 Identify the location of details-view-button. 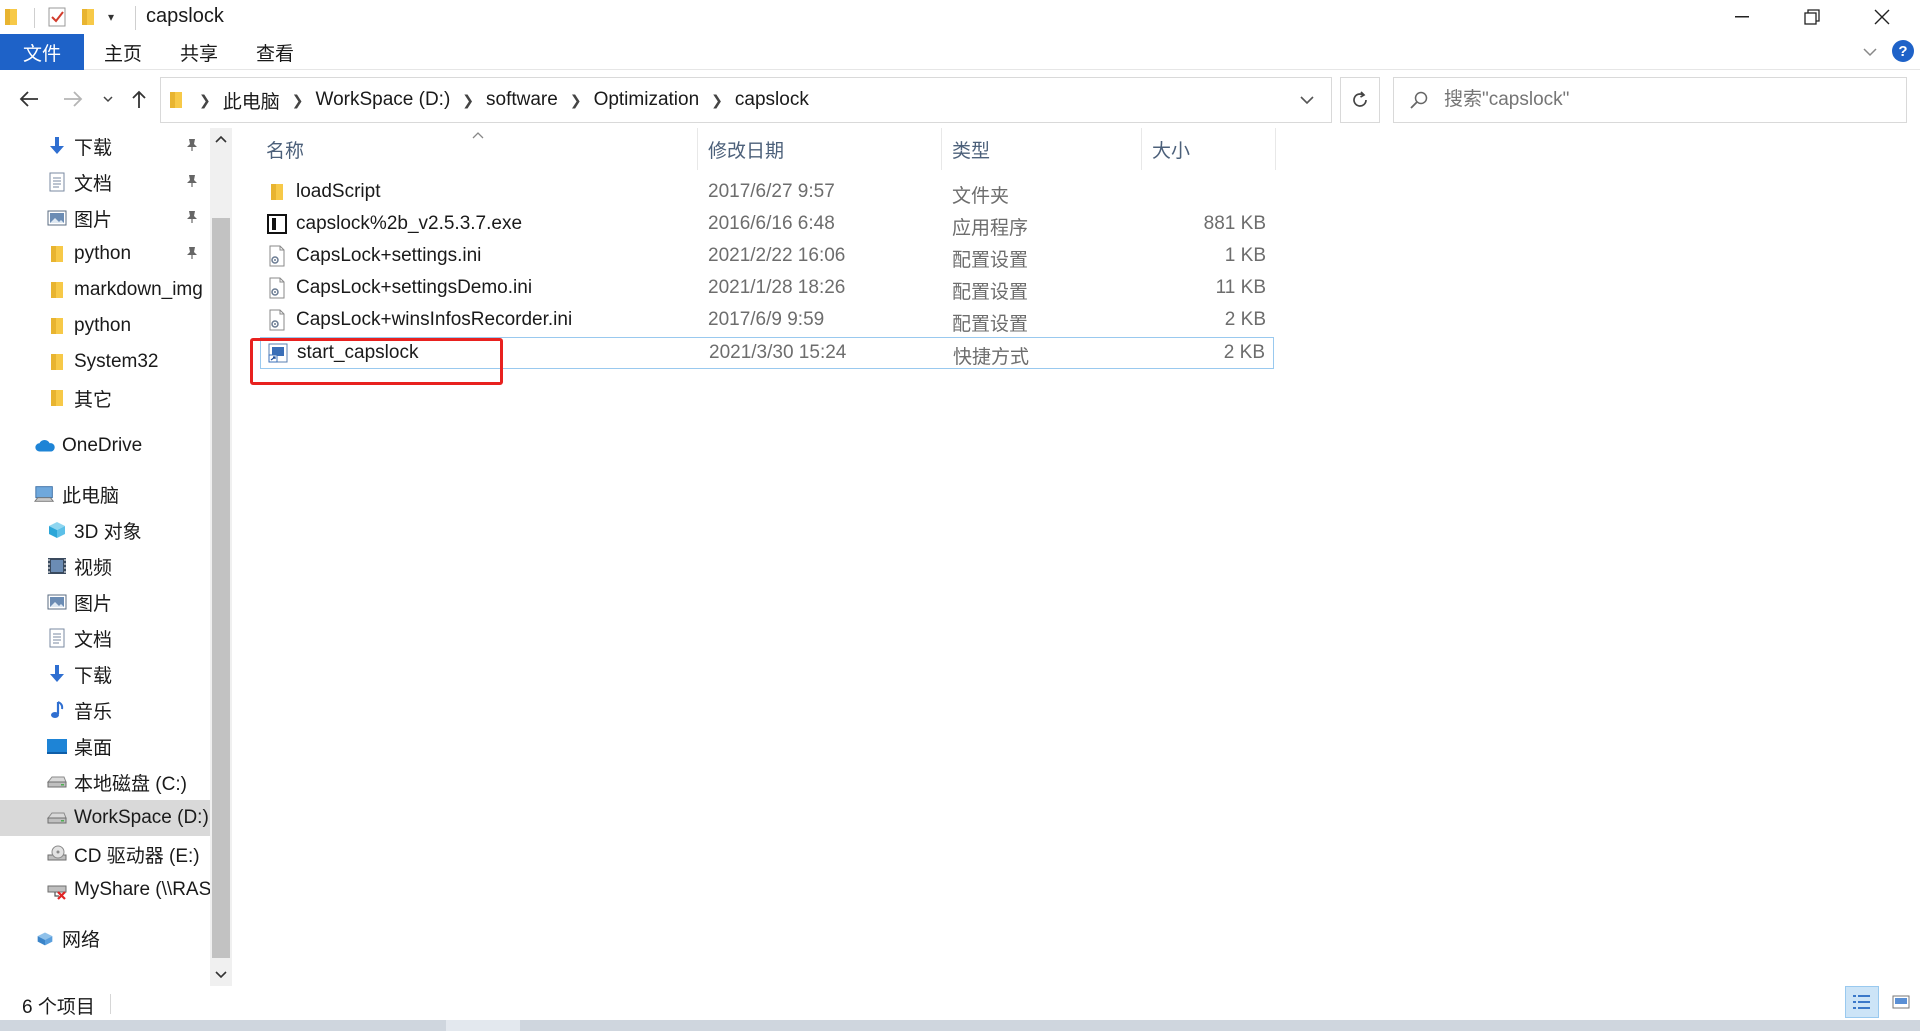
(1862, 1002).